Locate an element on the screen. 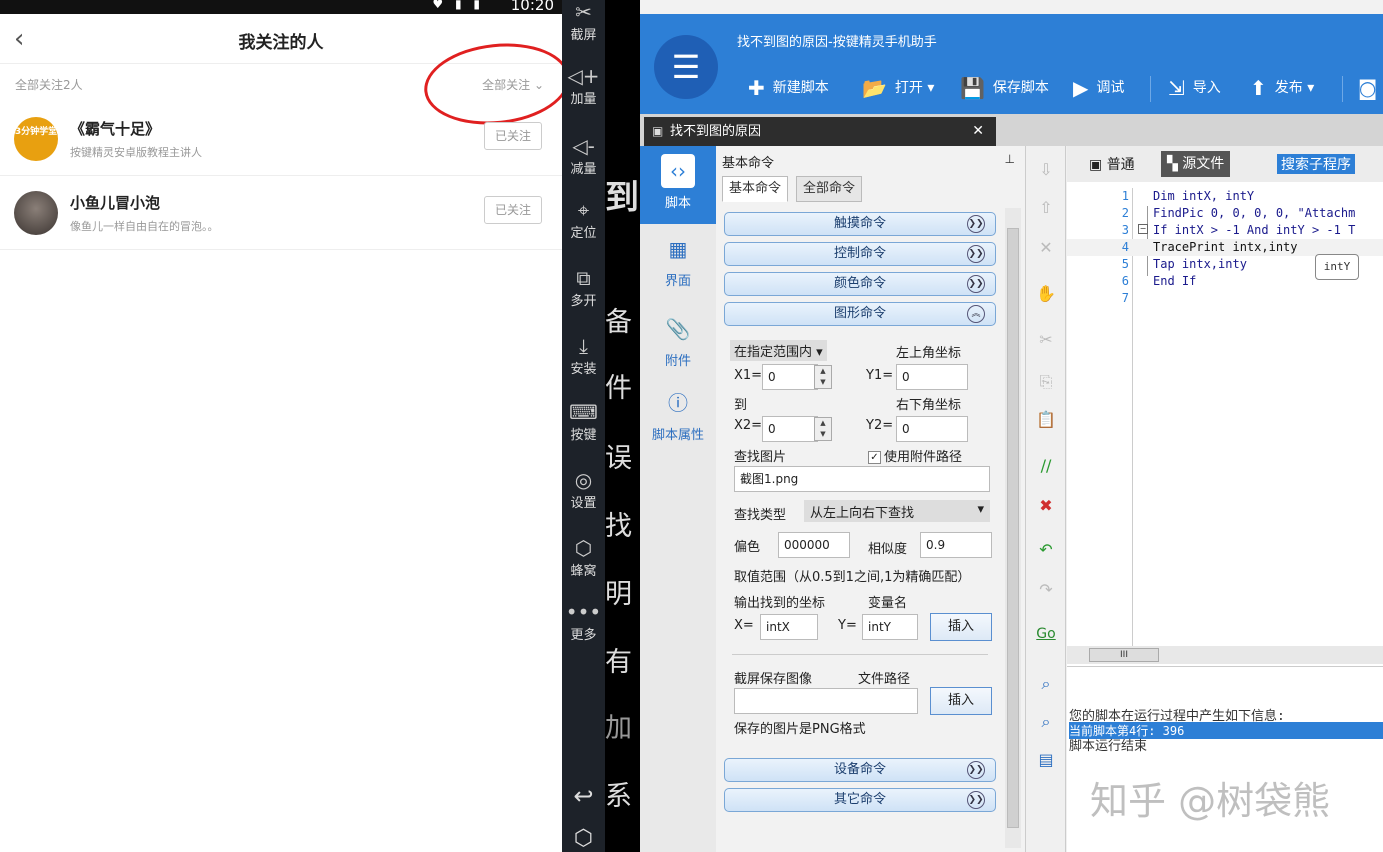  nav-script-properties: ⓘ 脚本属性 is located at coordinates (678, 414).